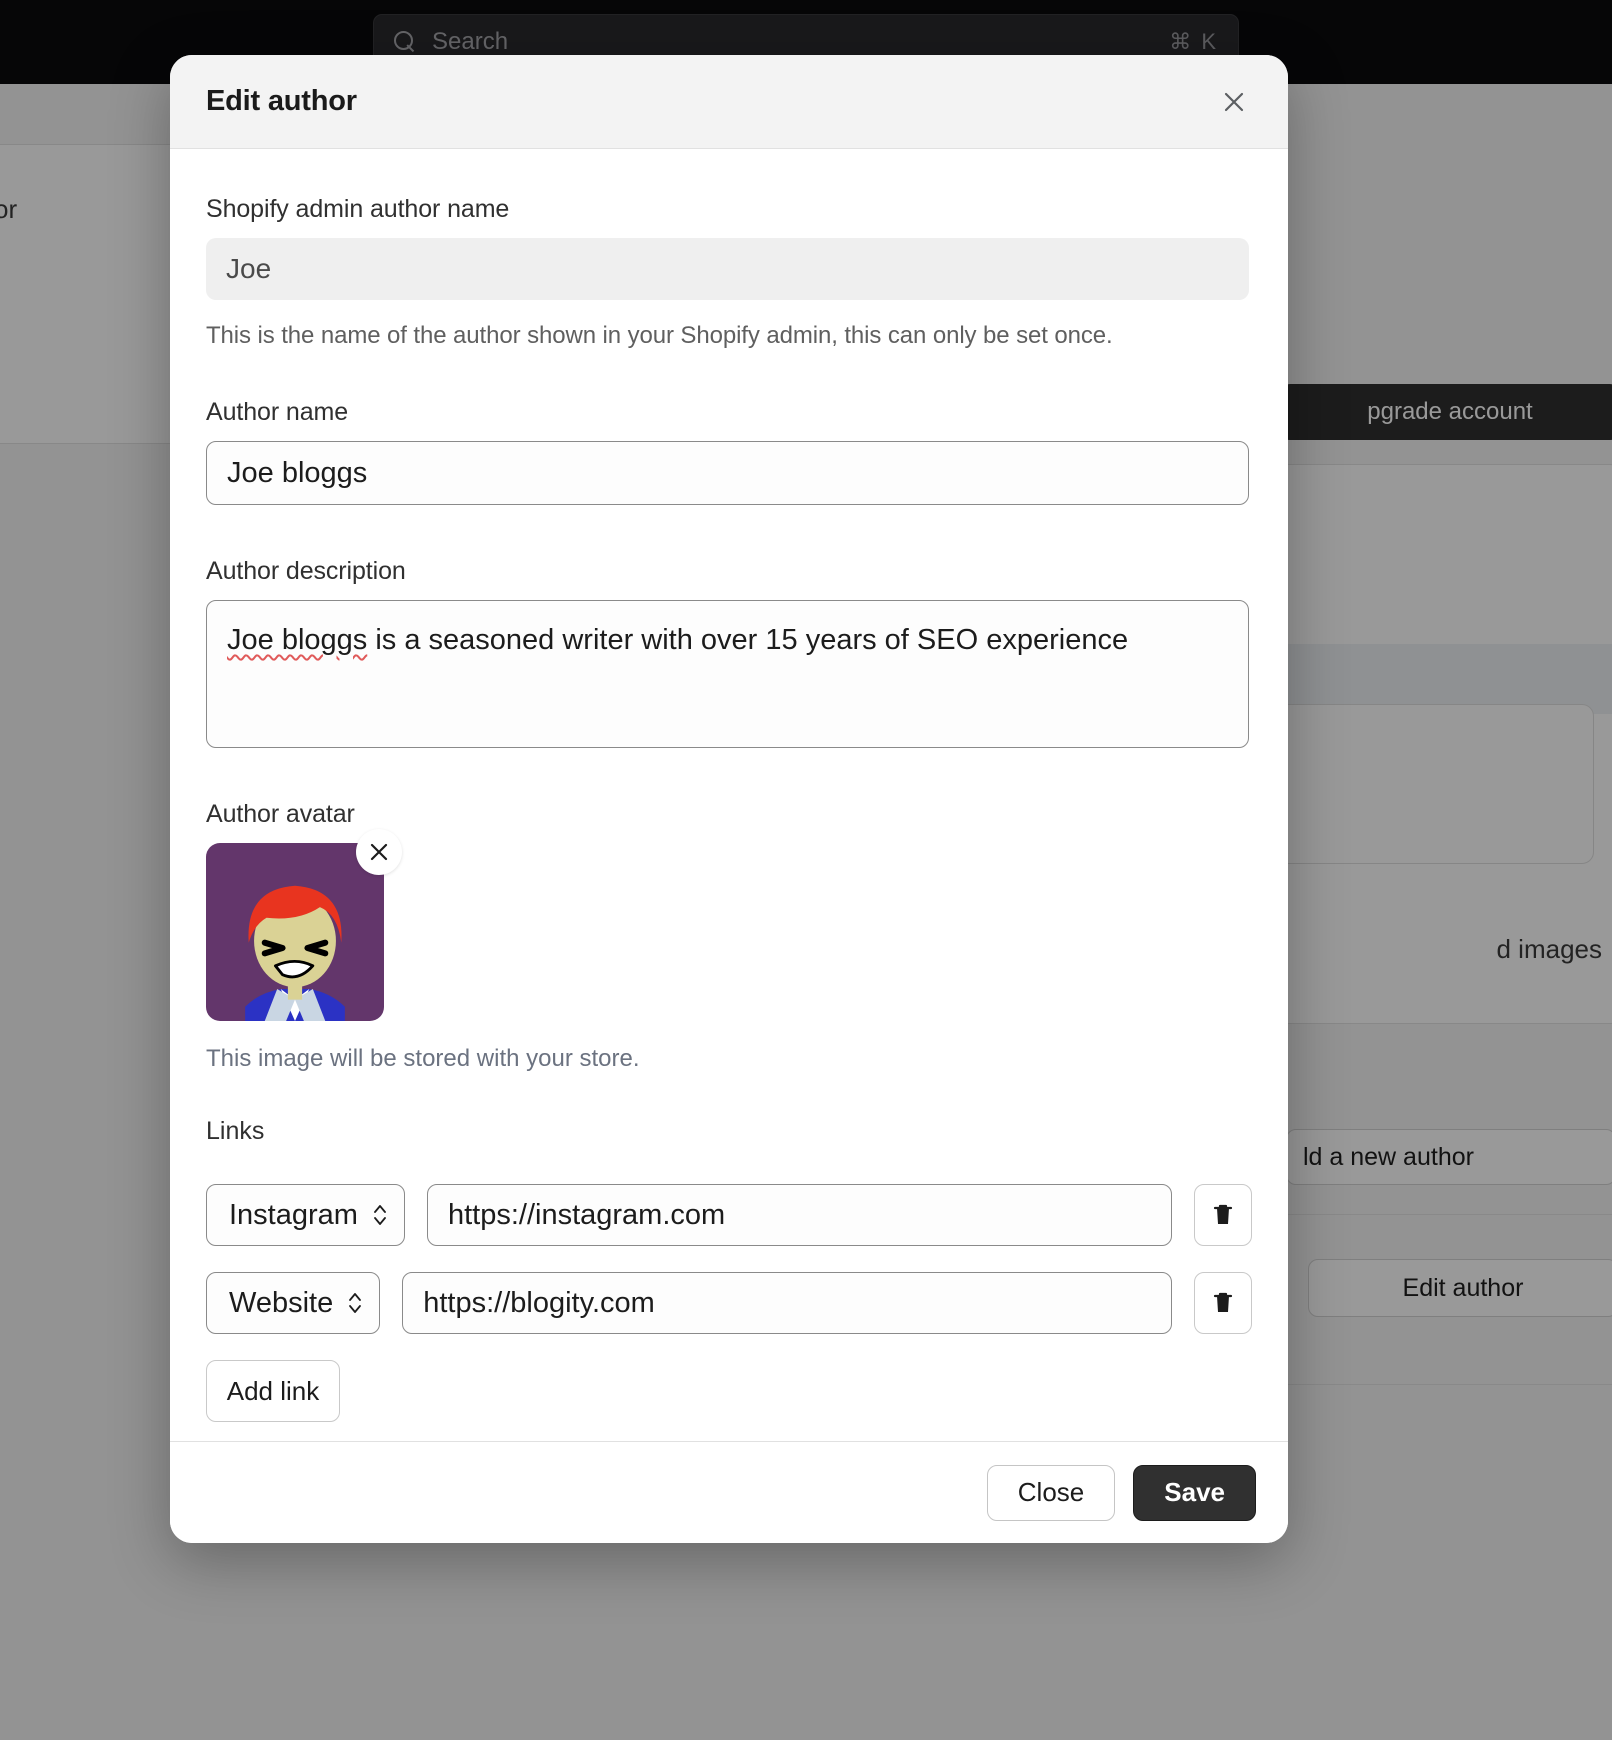 The image size is (1612, 1740). I want to click on link-row: Instagram https://instagram.com, so click(729, 1215).